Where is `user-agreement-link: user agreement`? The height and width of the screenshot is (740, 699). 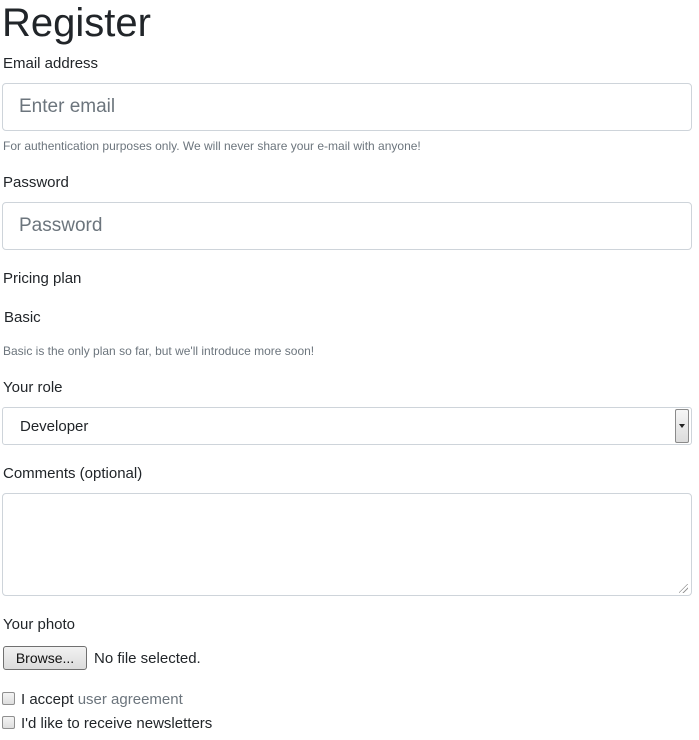
user-agreement-link: user agreement is located at coordinates (130, 699).